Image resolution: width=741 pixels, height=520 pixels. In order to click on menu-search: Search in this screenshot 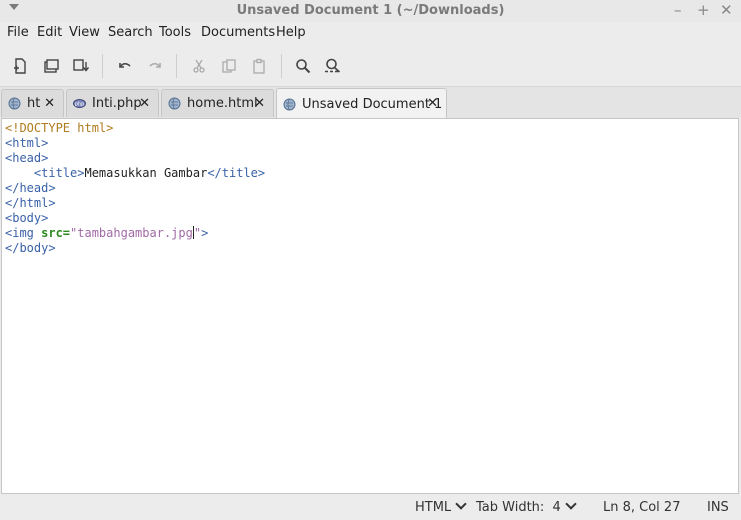, I will do `click(130, 32)`.